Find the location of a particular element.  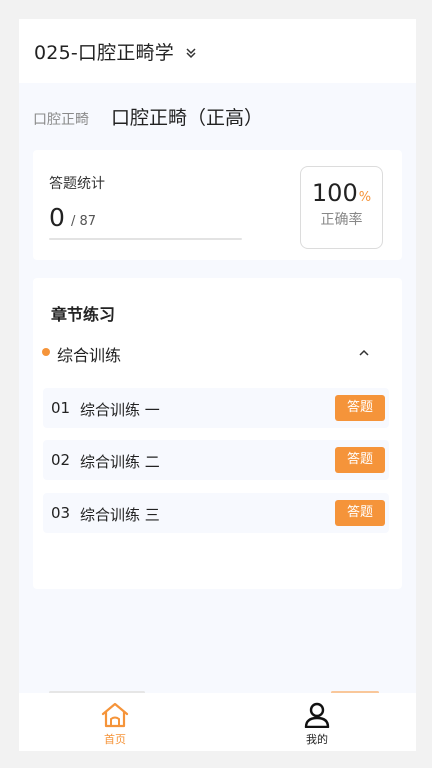

subject-category: 口腔正畸 is located at coordinates (61, 120).